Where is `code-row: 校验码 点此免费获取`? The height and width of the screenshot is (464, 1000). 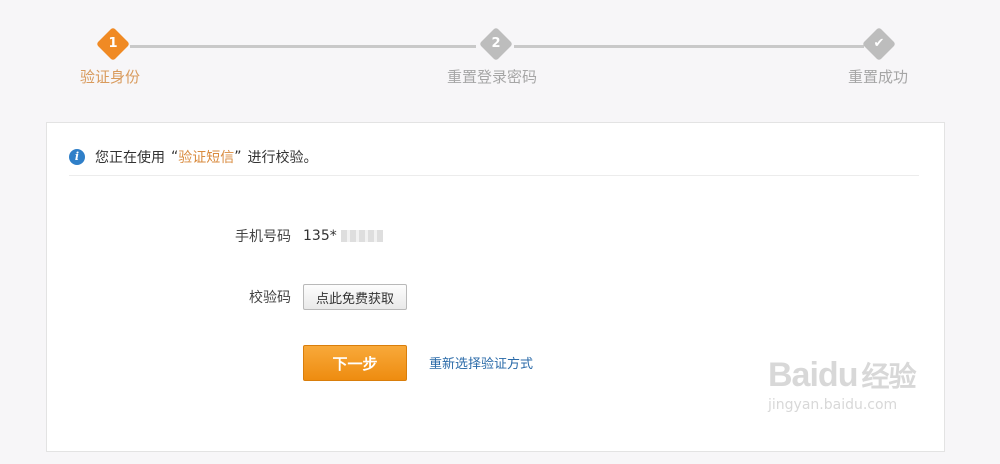
code-row: 校验码 点此免费获取 is located at coordinates (317, 297).